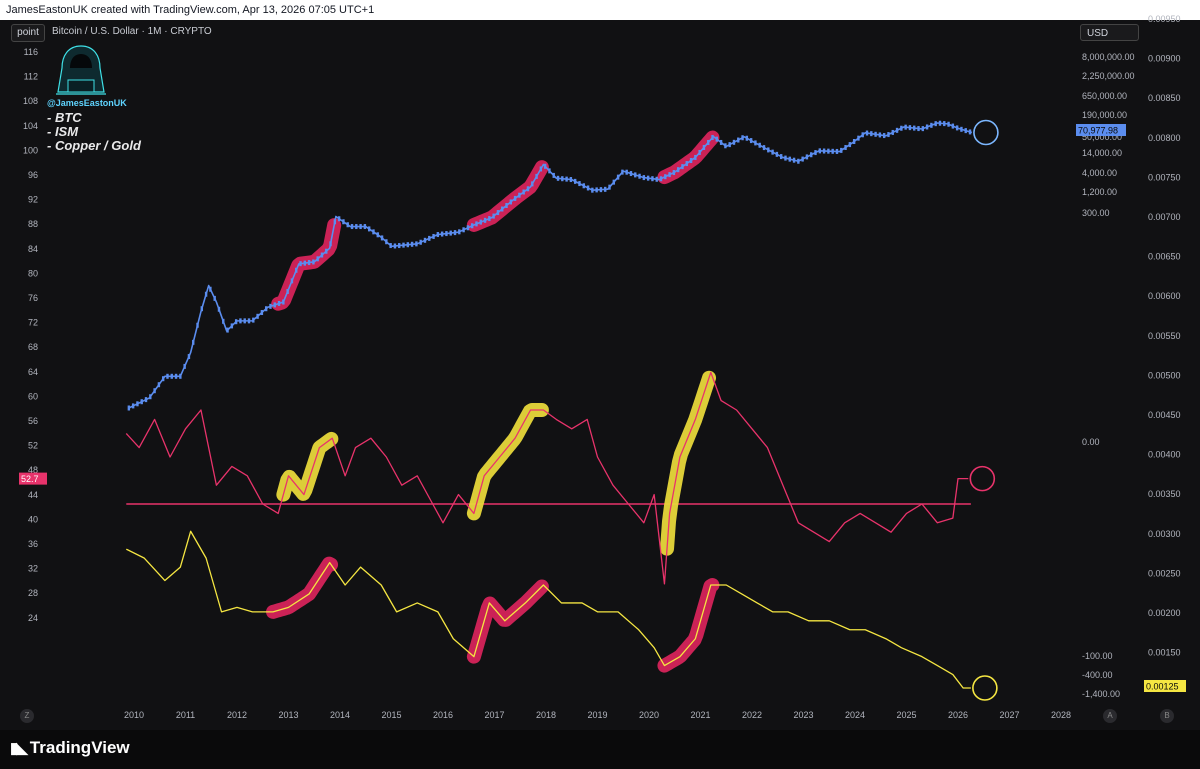  What do you see at coordinates (27, 716) in the screenshot?
I see `z-axis-toggle: Z` at bounding box center [27, 716].